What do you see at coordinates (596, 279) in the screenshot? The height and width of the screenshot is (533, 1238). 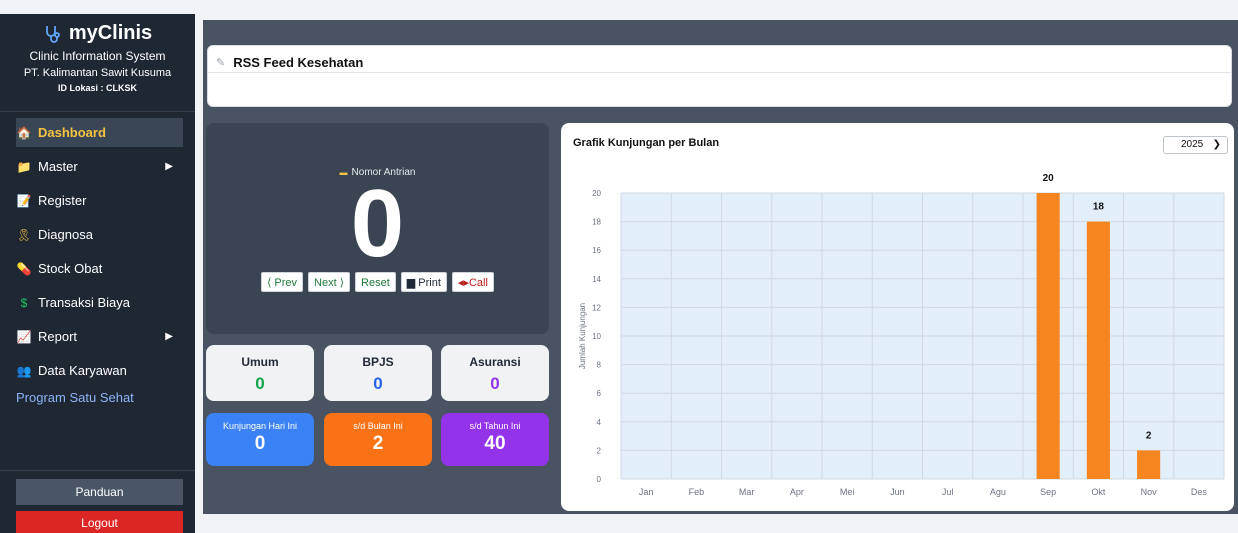 I see `y-tick-label: 14` at bounding box center [596, 279].